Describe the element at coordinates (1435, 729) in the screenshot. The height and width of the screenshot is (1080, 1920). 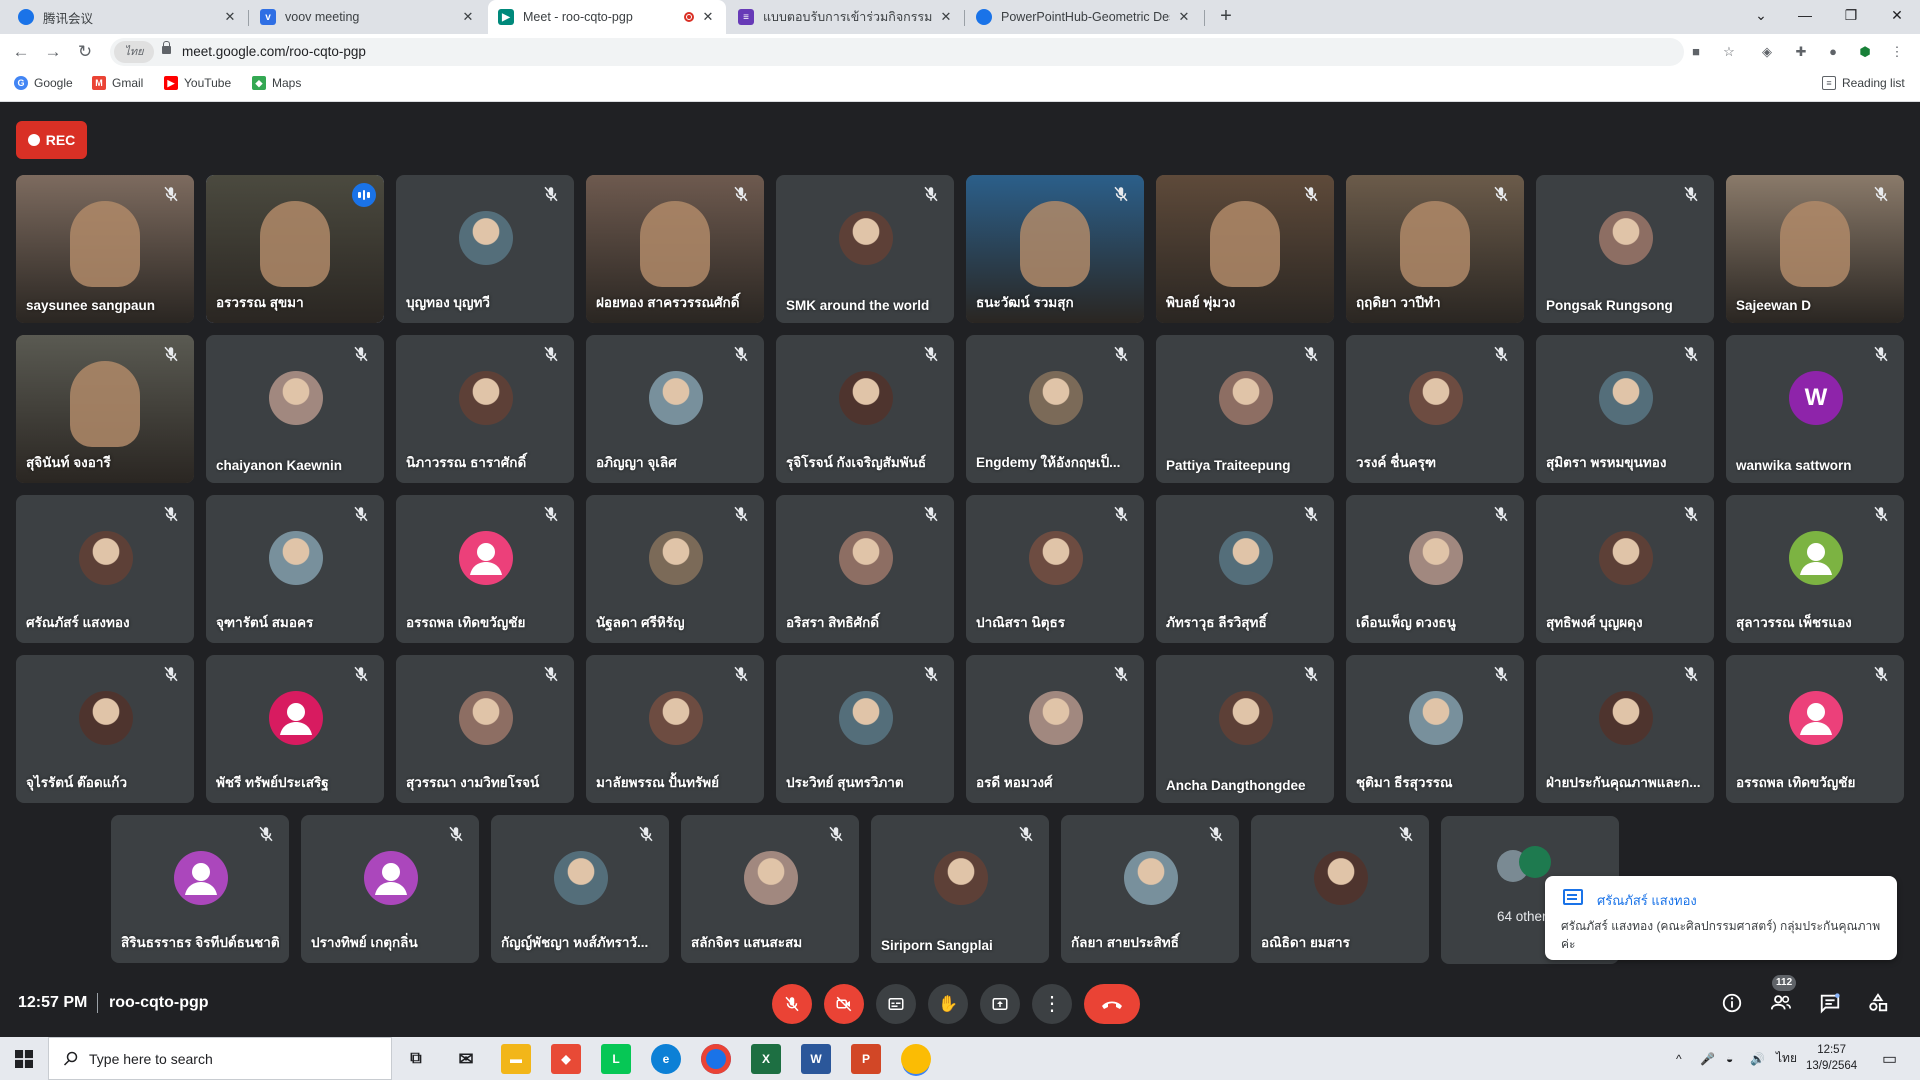
I see `participant-tile: ชุติมา ธีรสุวรรณ` at that location.